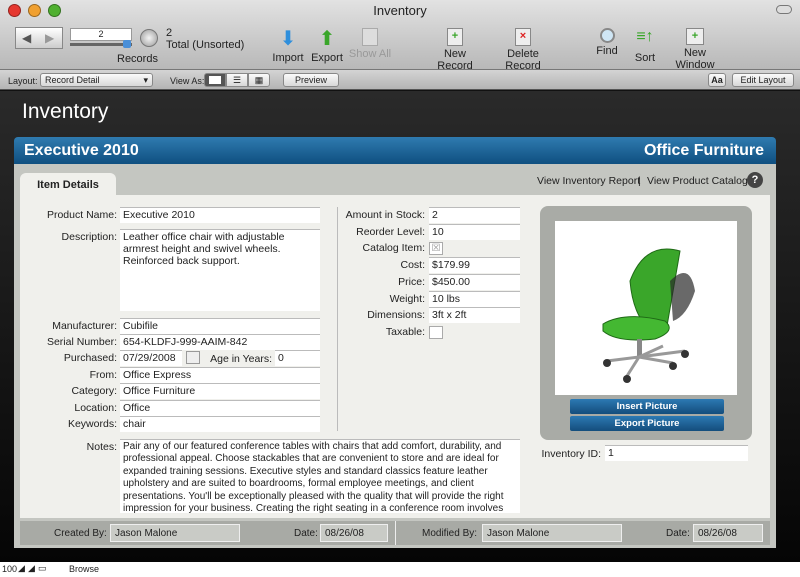  I want to click on modified-by-field: Jason Malone, so click(552, 533).